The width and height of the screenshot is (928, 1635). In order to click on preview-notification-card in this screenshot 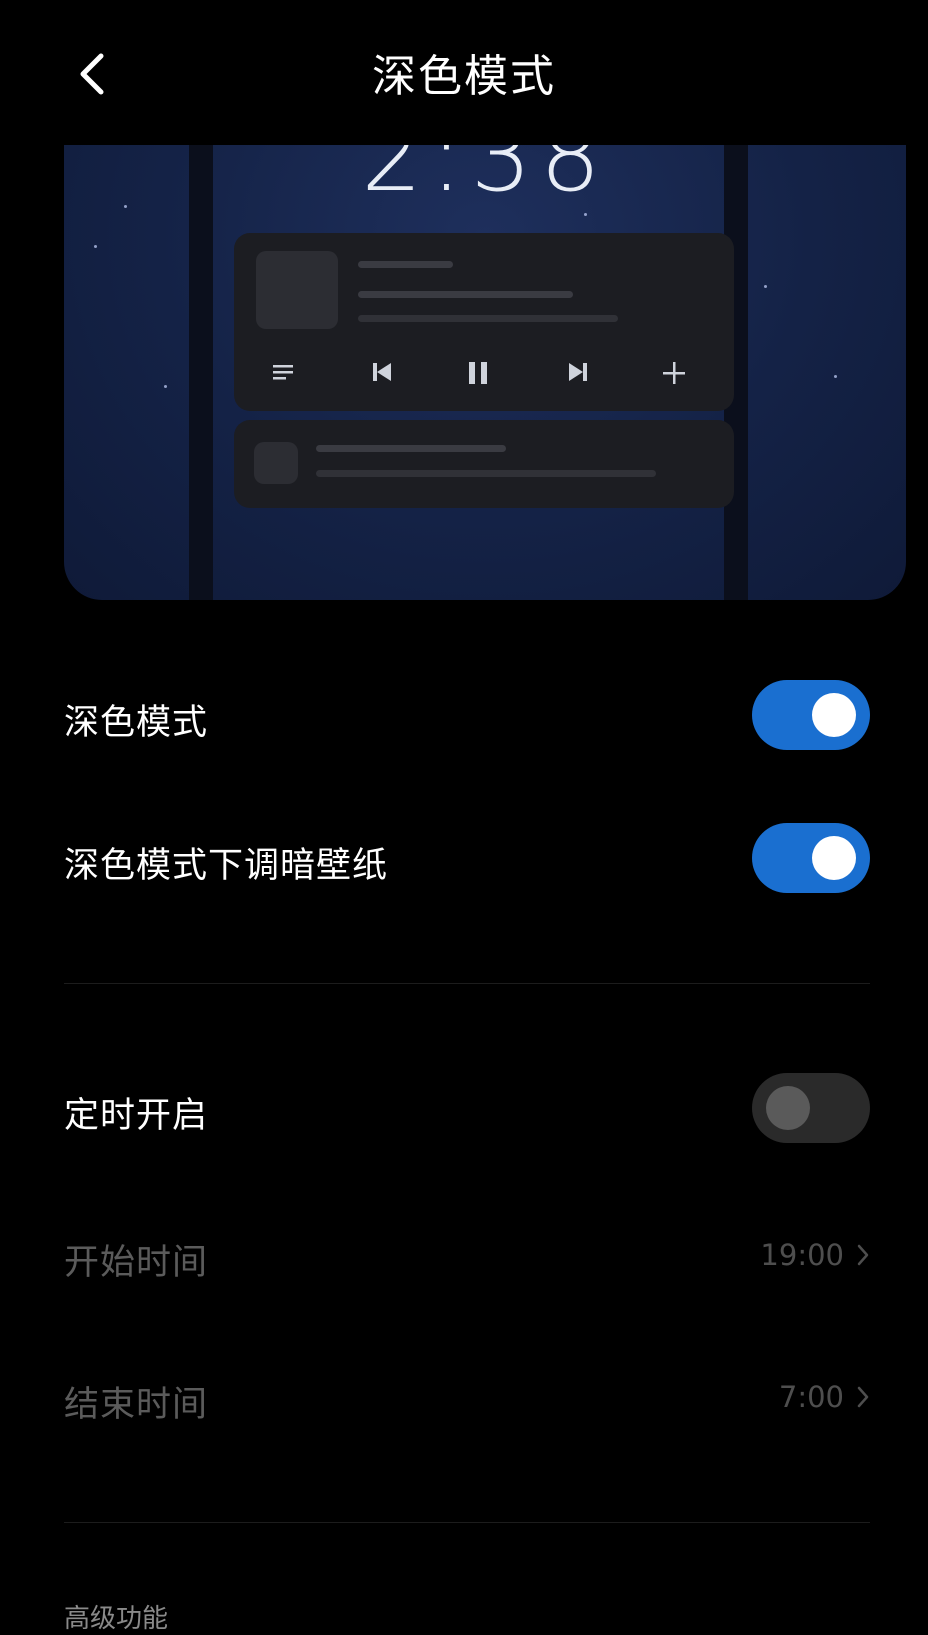, I will do `click(484, 464)`.